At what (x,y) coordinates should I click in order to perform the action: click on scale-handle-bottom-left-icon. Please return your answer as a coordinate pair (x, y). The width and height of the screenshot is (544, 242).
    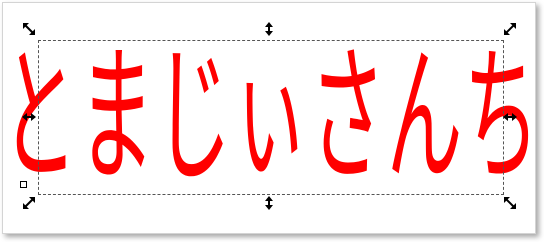
    Looking at the image, I should click on (29, 203).